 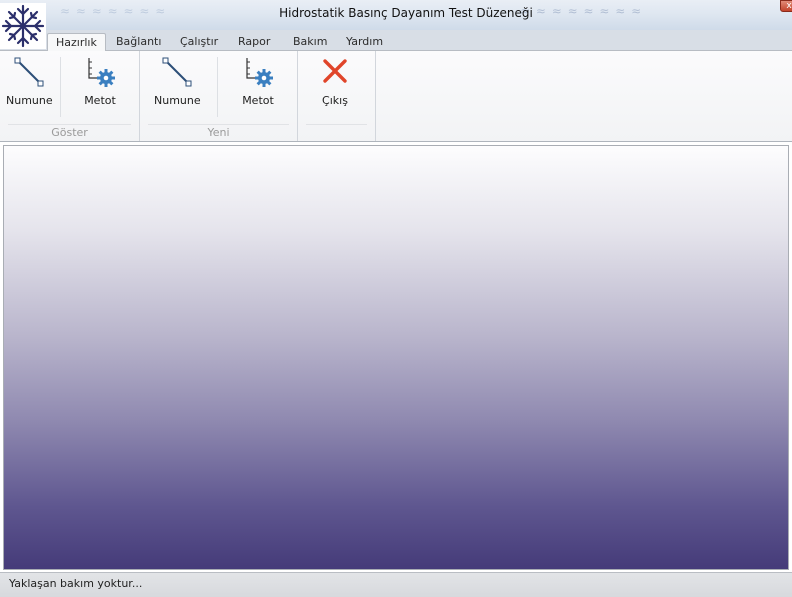 What do you see at coordinates (335, 100) in the screenshot?
I see `exit-label: Çıkış` at bounding box center [335, 100].